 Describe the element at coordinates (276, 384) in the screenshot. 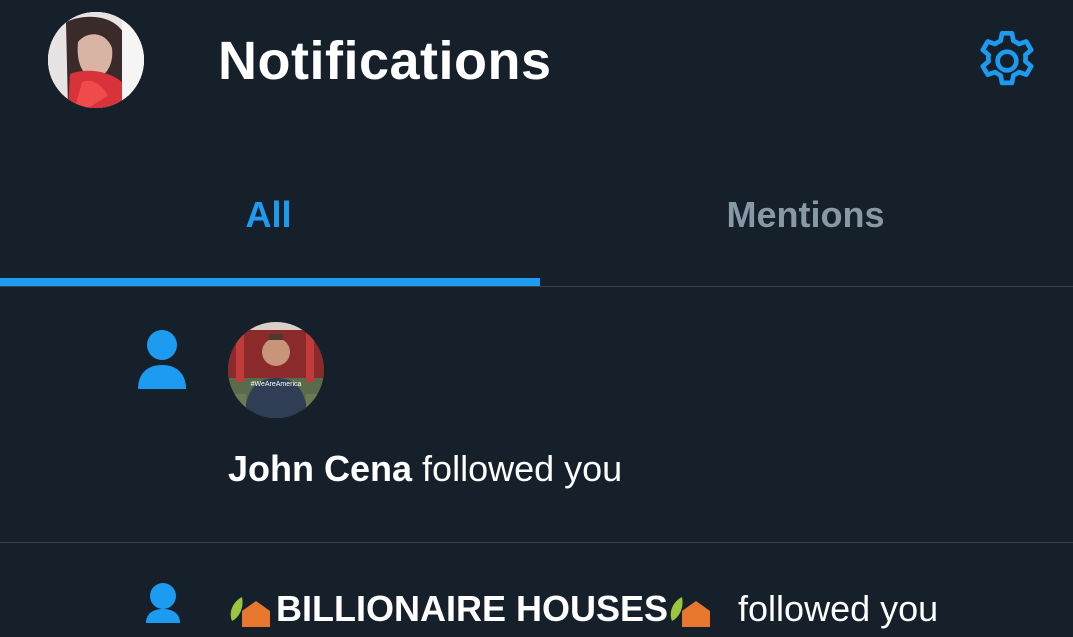

I see `avatar-caption: #WeAreAmerica` at that location.